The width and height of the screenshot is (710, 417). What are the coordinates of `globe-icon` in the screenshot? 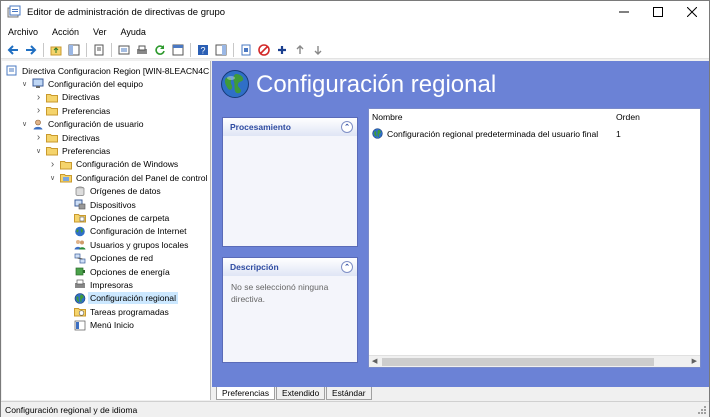 It's located at (378, 133).